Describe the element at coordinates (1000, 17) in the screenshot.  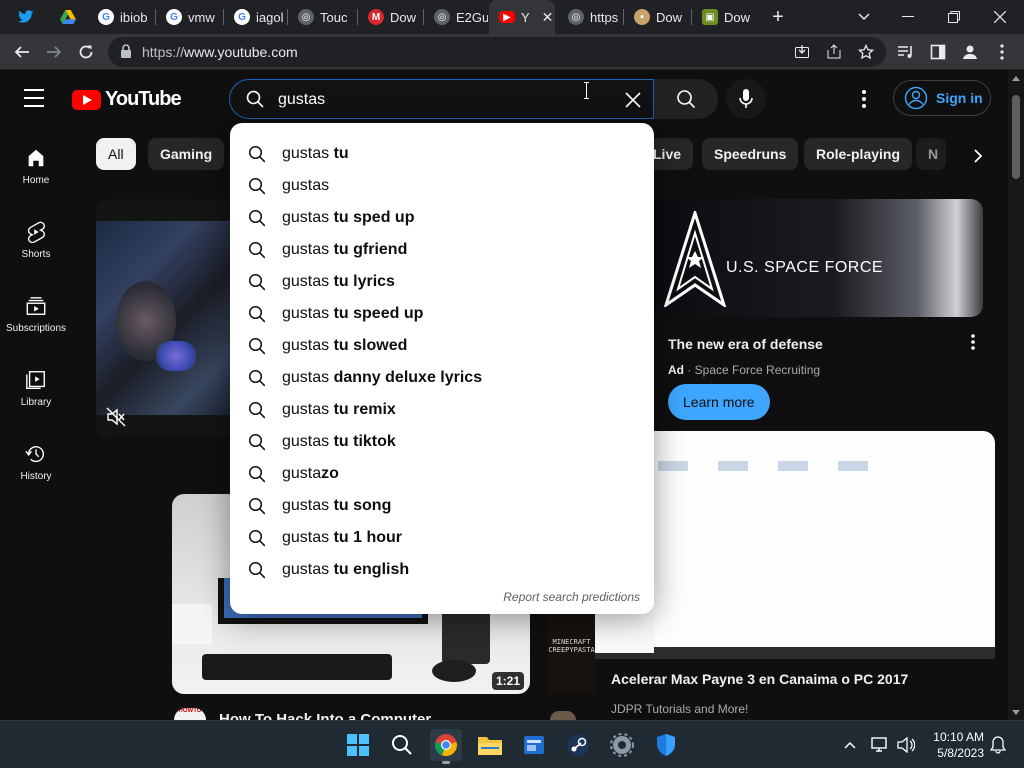
I see `close-window-button` at that location.